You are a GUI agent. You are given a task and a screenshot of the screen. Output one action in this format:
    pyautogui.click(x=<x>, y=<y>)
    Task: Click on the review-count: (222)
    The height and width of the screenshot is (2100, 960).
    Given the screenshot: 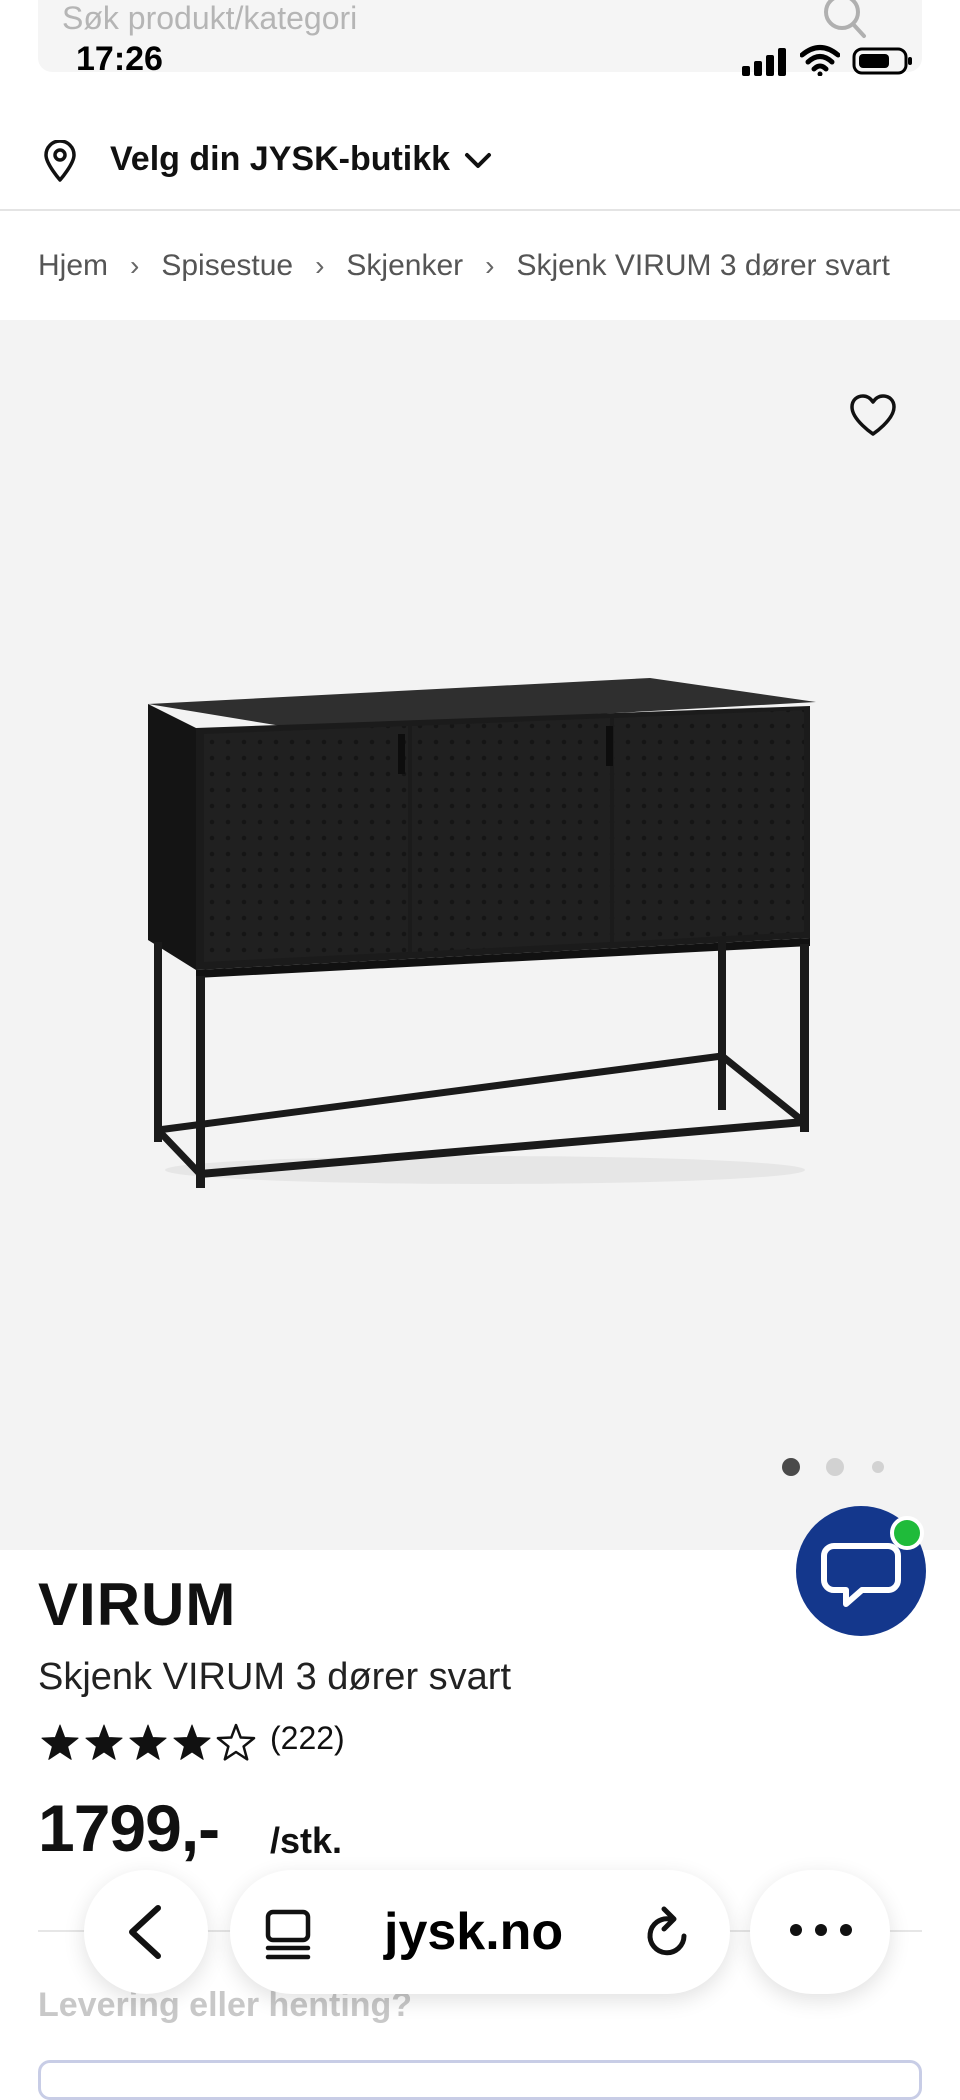 What is the action you would take?
    pyautogui.click(x=307, y=1738)
    